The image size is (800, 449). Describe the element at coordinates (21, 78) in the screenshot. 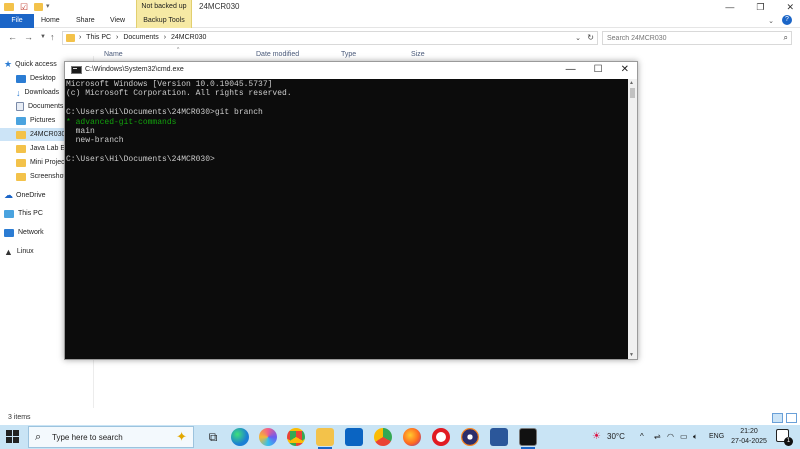

I see `desktop-icon` at that location.